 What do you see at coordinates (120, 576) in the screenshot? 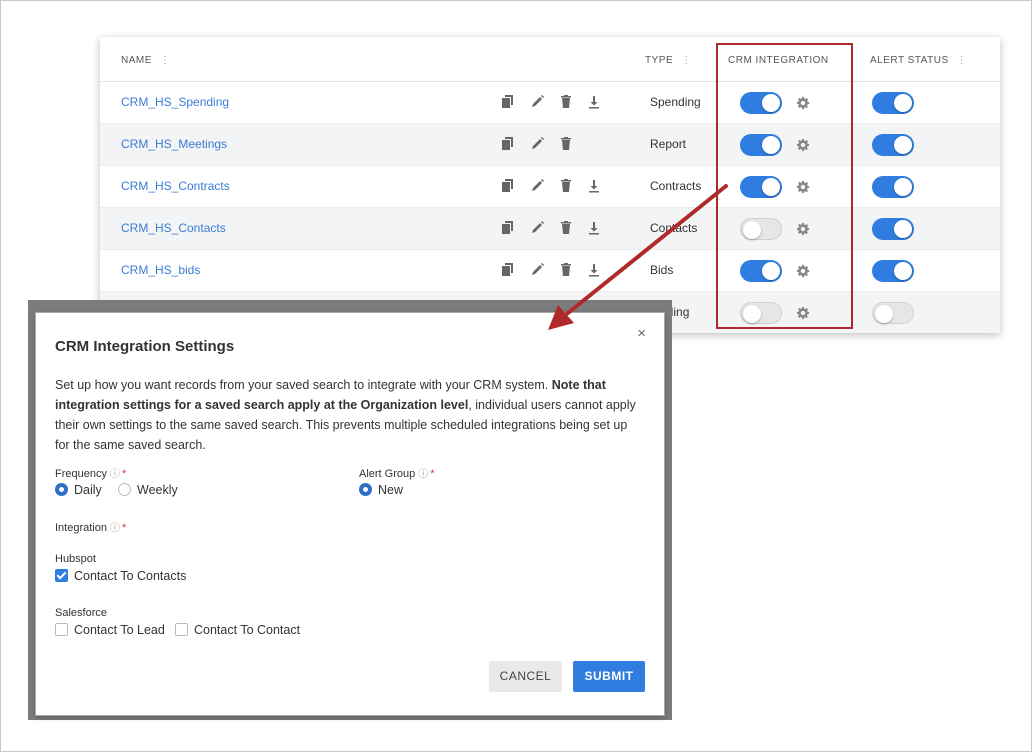
I see `hubspot-contact-to-contacts-checkbox: Contact To Contacts` at bounding box center [120, 576].